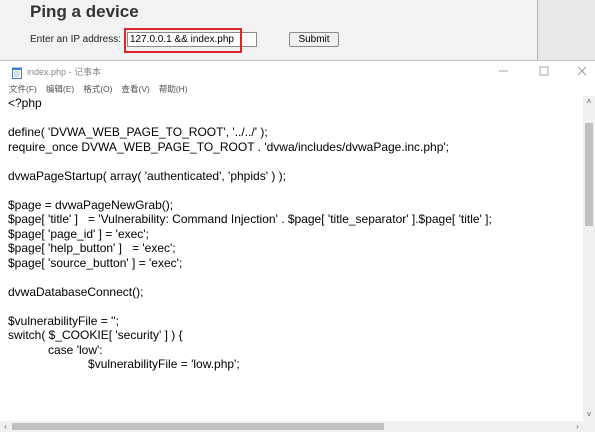 This screenshot has height=432, width=595. I want to click on menu-view: 查看(V), so click(135, 89).